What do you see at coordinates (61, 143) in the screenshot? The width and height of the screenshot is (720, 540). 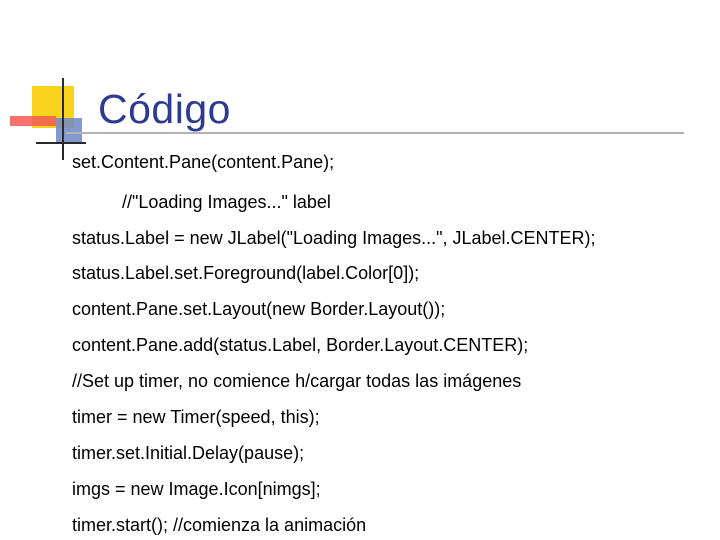 I see `title-ornament-horizontal-line` at bounding box center [61, 143].